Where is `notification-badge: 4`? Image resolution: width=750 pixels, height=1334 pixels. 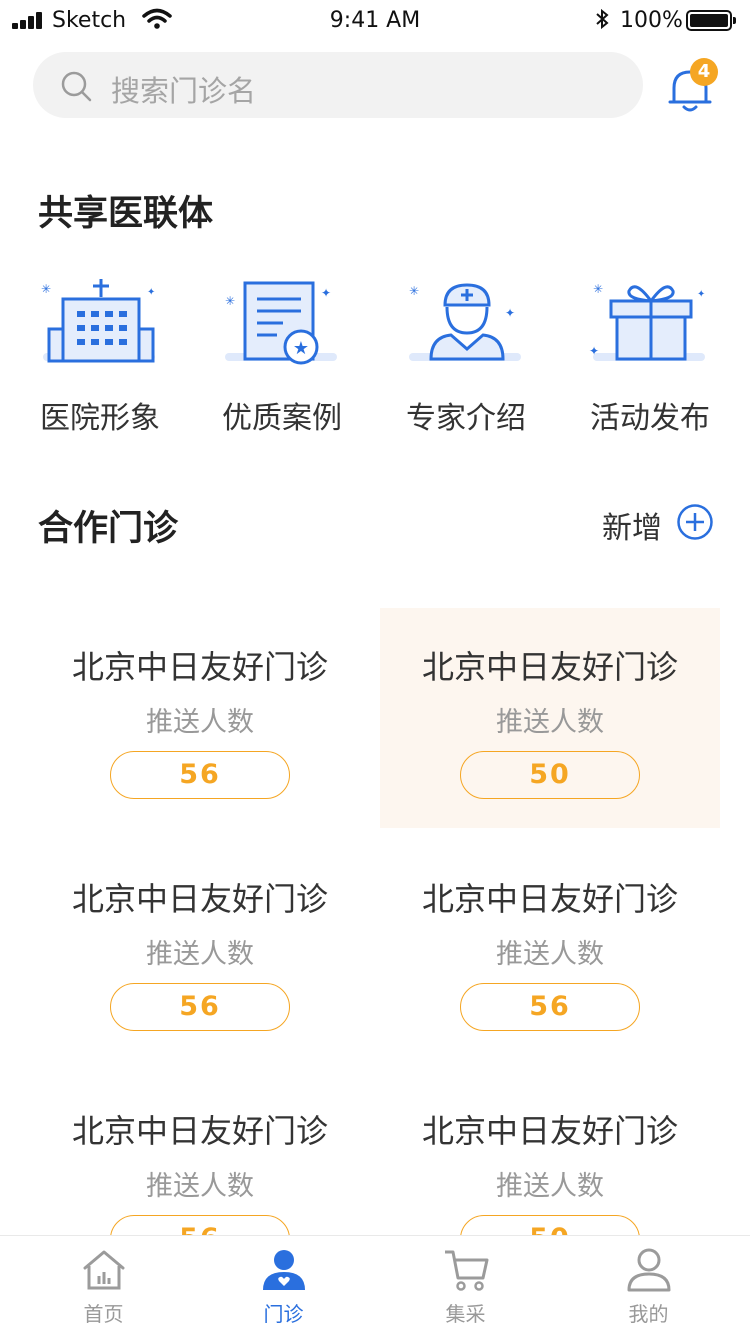 notification-badge: 4 is located at coordinates (704, 72).